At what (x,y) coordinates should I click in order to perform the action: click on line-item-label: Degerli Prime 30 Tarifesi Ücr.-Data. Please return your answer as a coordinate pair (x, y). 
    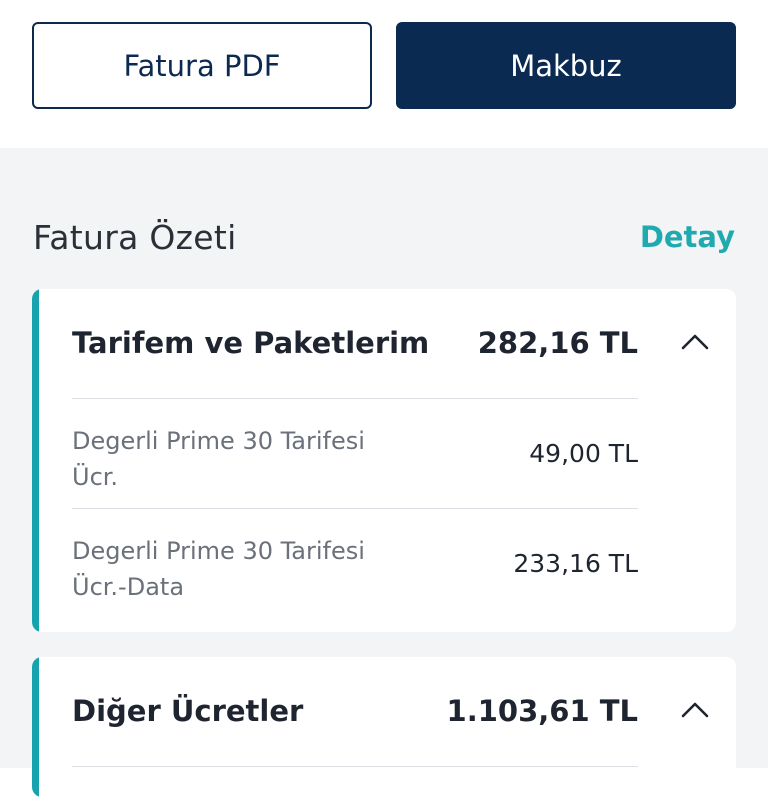
    Looking at the image, I should click on (242, 569).